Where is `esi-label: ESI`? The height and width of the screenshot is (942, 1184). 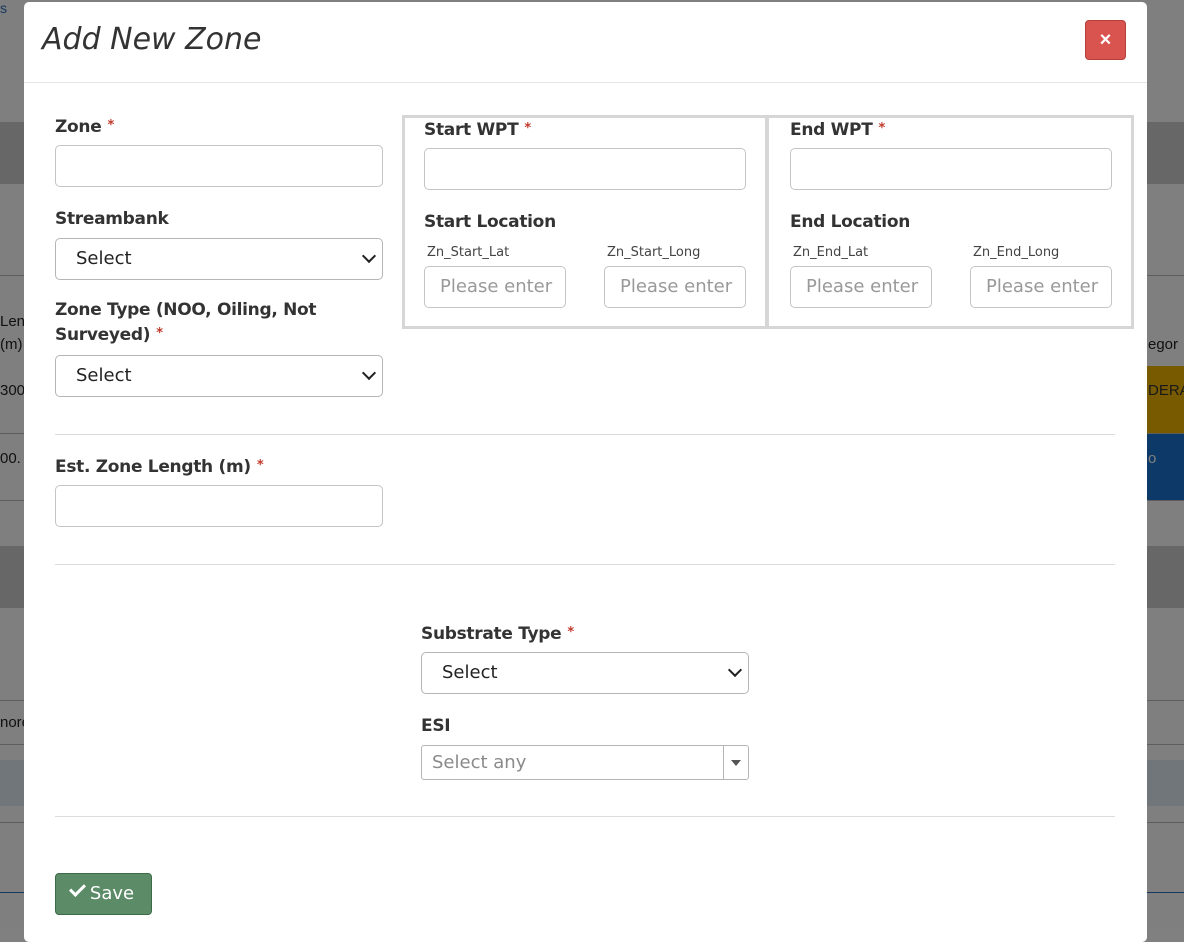 esi-label: ESI is located at coordinates (436, 726).